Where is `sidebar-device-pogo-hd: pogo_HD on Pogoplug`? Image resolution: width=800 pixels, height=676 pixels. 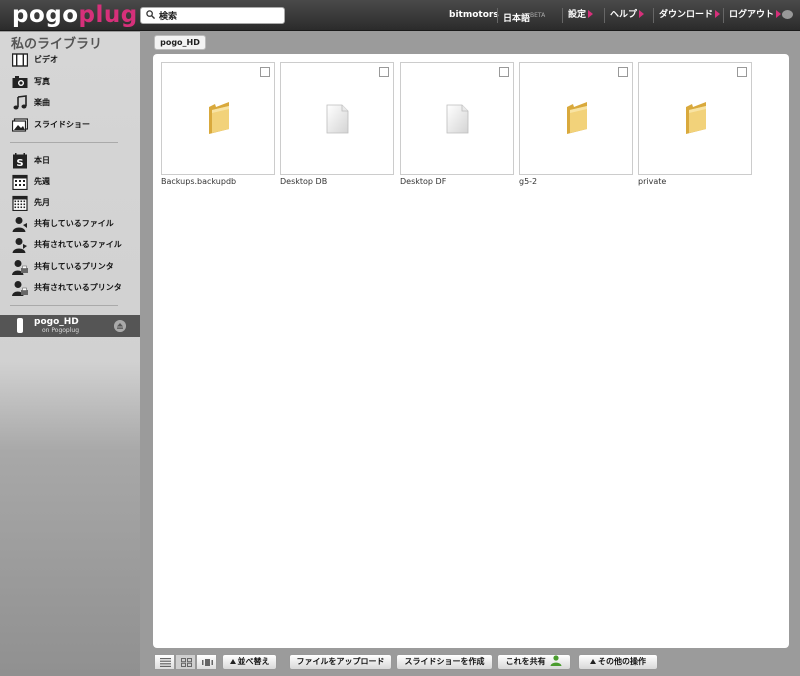
sidebar-device-pogo-hd: pogo_HD on Pogoplug is located at coordinates (70, 326).